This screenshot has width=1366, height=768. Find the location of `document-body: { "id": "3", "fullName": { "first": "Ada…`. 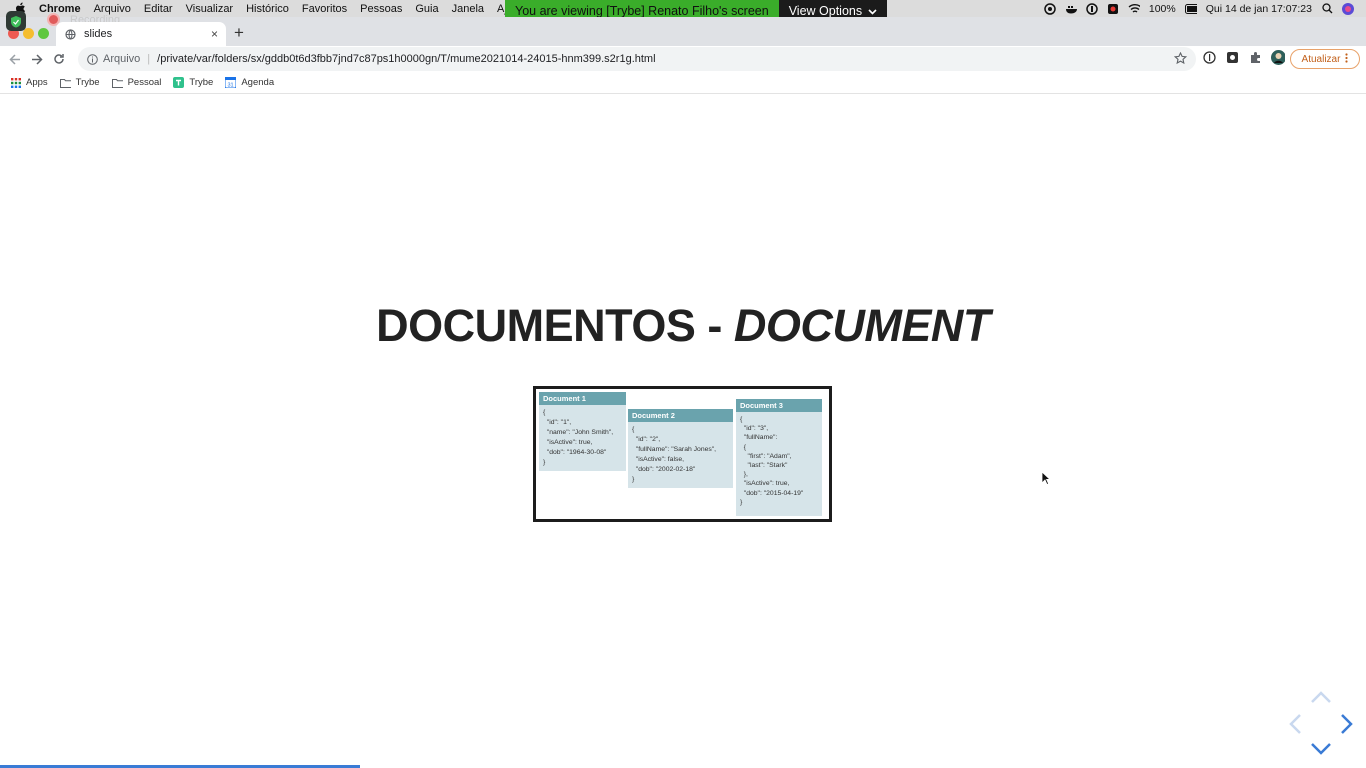

document-body: { "id": "3", "fullName": { "first": "Ada… is located at coordinates (779, 464).